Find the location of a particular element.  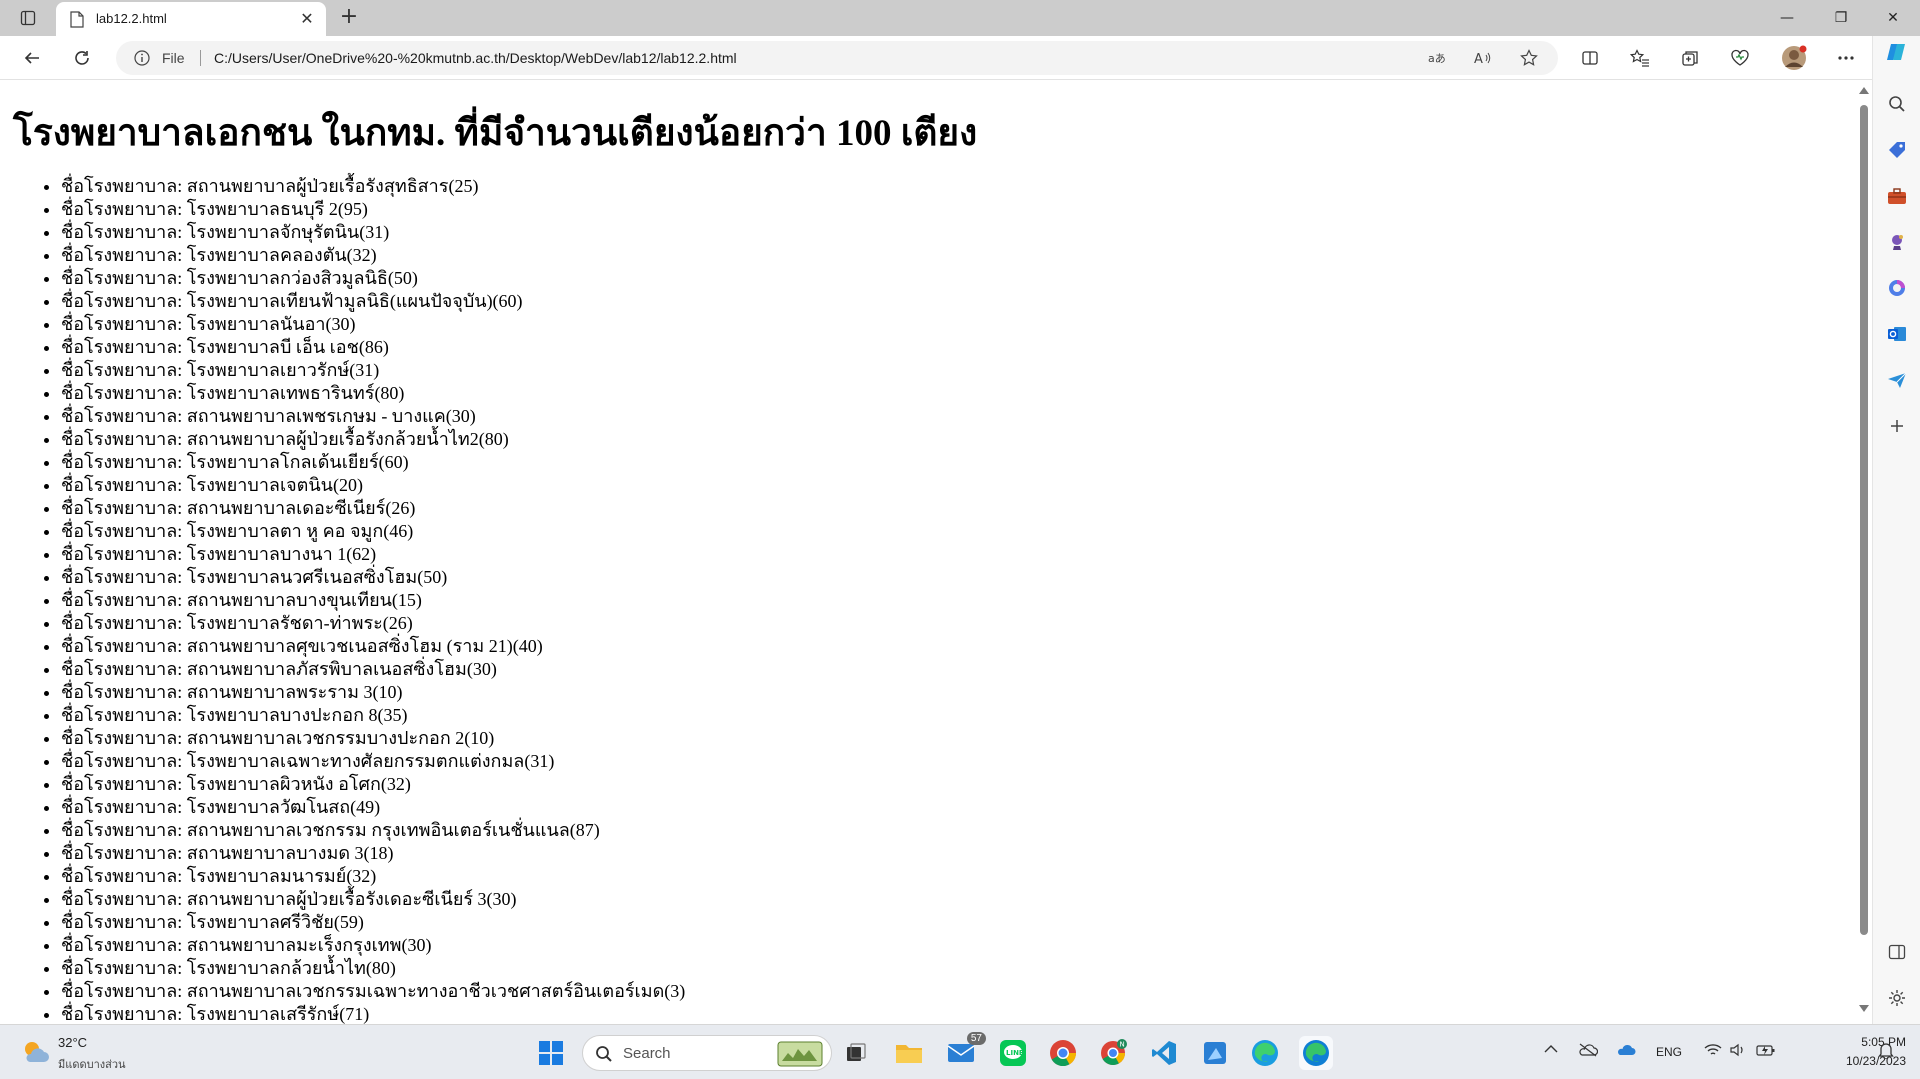

show-hidden-icons-chevron-icon is located at coordinates (1551, 1050).